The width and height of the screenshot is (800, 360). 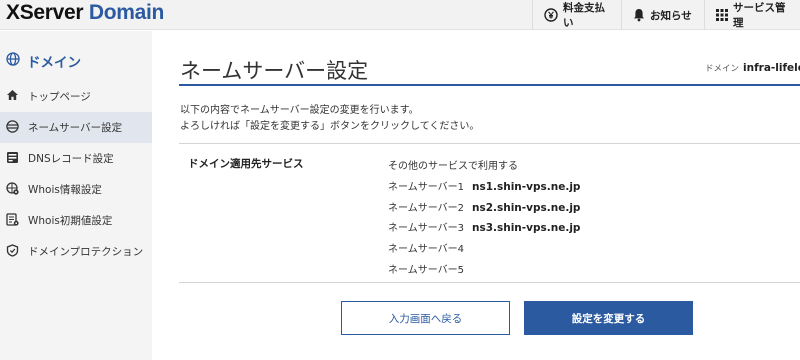 I want to click on payment-button: 料金支払い, so click(x=576, y=15).